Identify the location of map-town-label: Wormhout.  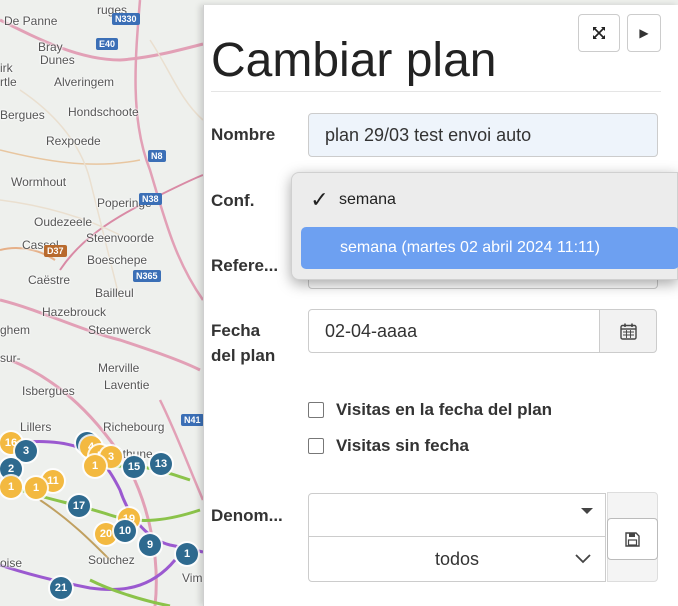
(39, 182).